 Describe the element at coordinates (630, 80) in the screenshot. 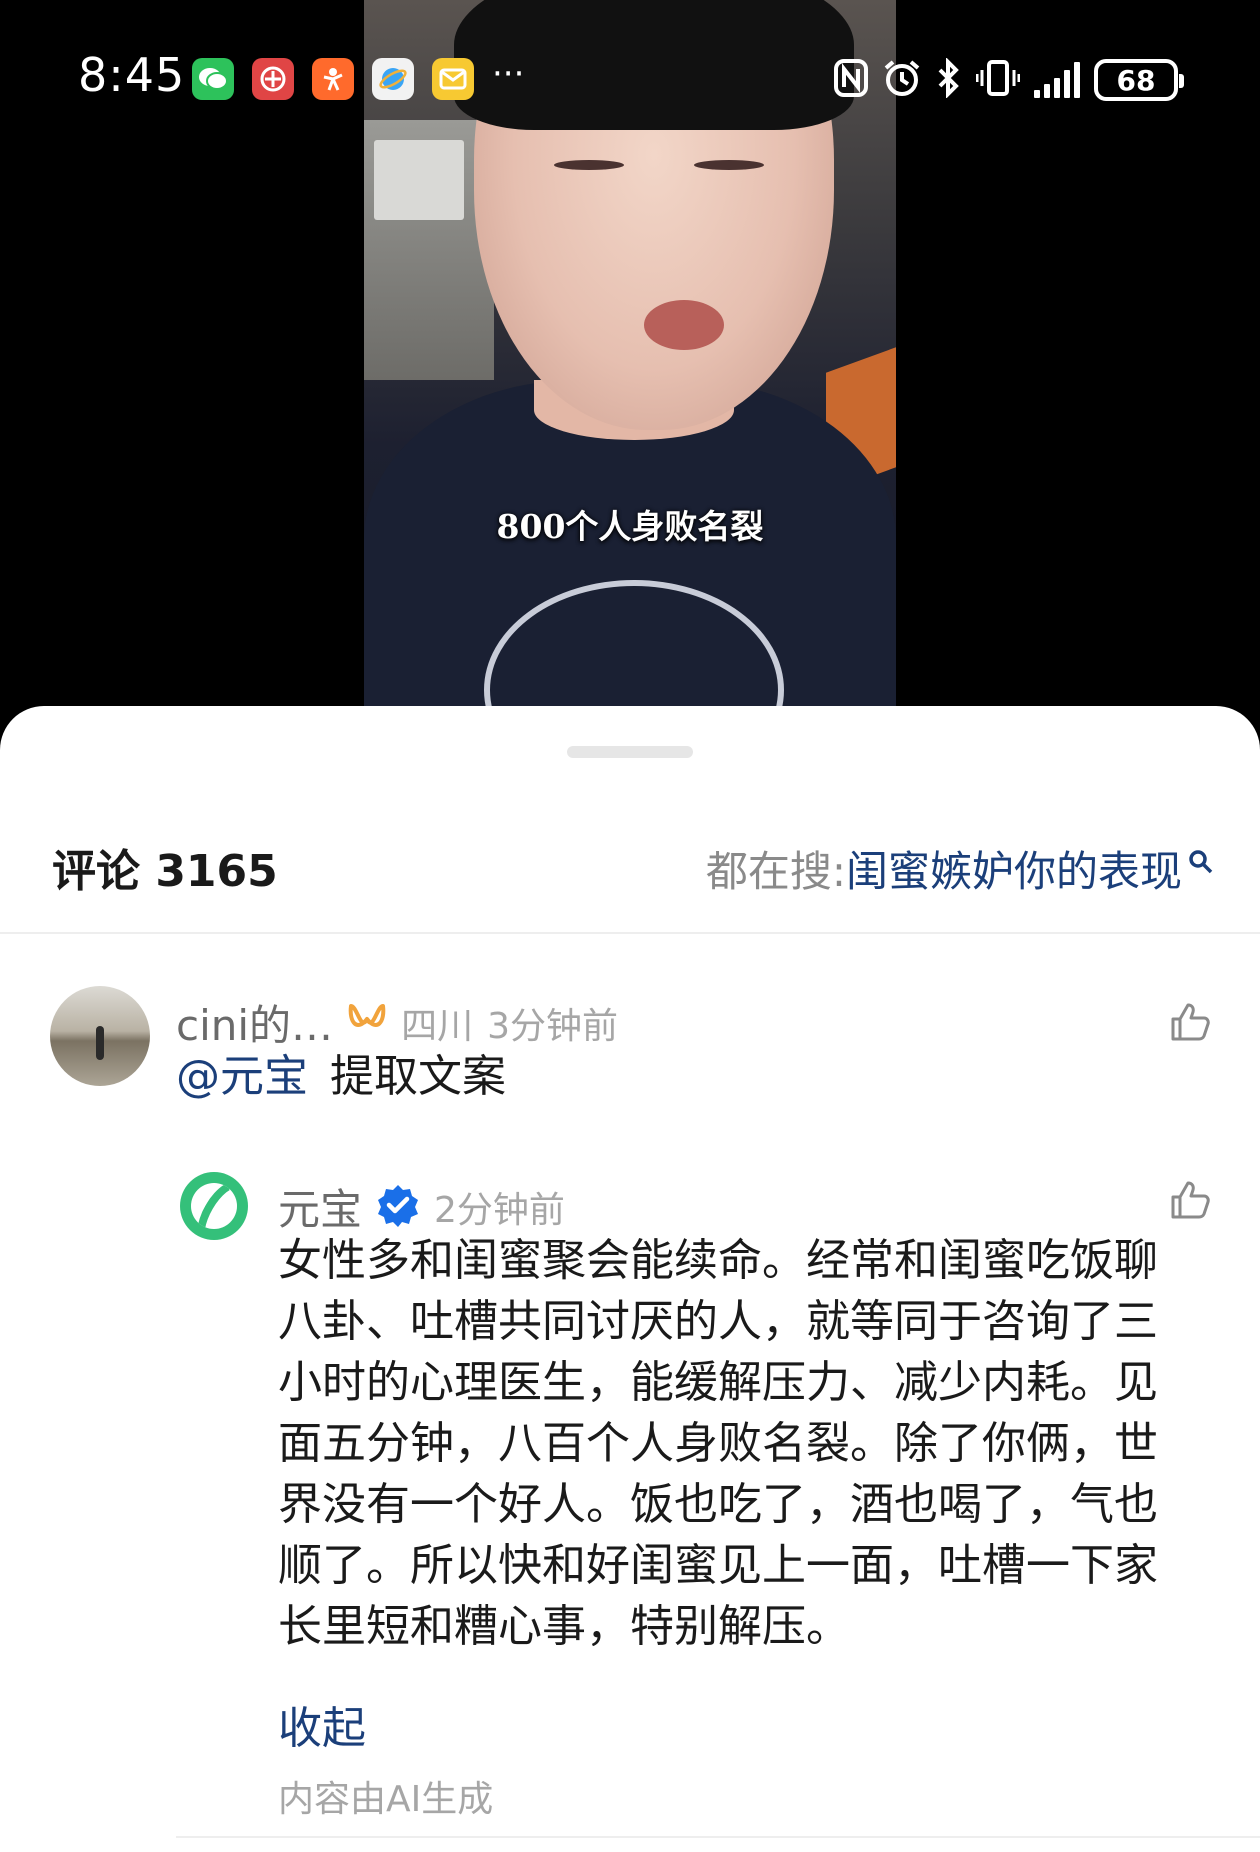

I see `status-bar: 8:45 ··· 68` at that location.